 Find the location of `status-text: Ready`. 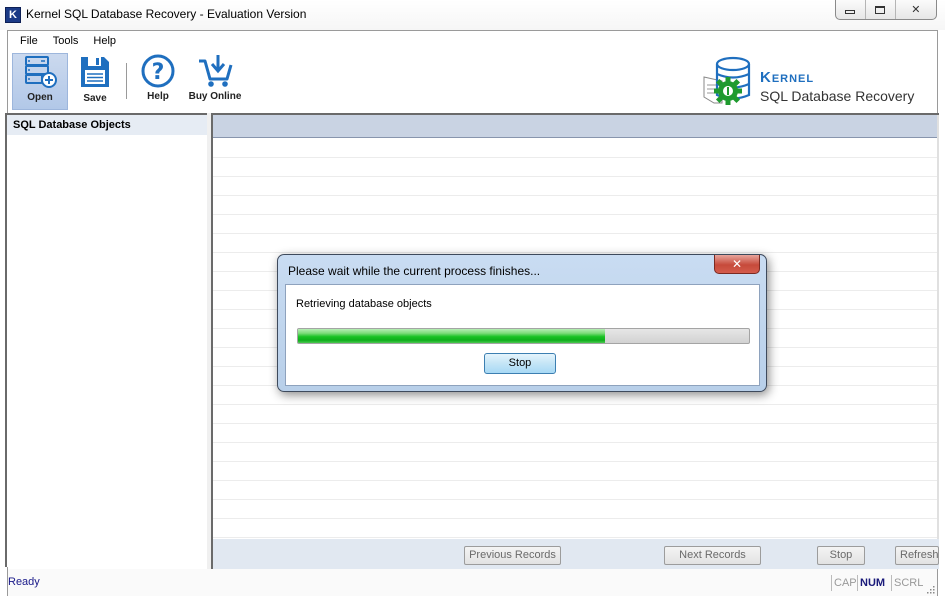

status-text: Ready is located at coordinates (24, 582).